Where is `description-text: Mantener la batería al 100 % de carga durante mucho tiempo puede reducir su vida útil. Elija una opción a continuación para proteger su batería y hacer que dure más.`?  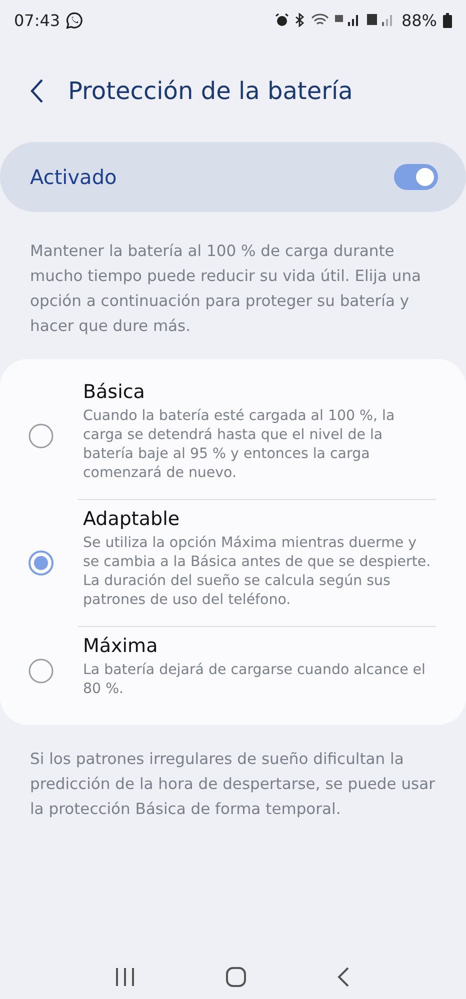 description-text: Mantener la batería al 100 % de carga durante mucho tiempo puede reducir su vida útil. Elija una opción a continuación para proteger su batería y hacer que dure más. is located at coordinates (226, 289).